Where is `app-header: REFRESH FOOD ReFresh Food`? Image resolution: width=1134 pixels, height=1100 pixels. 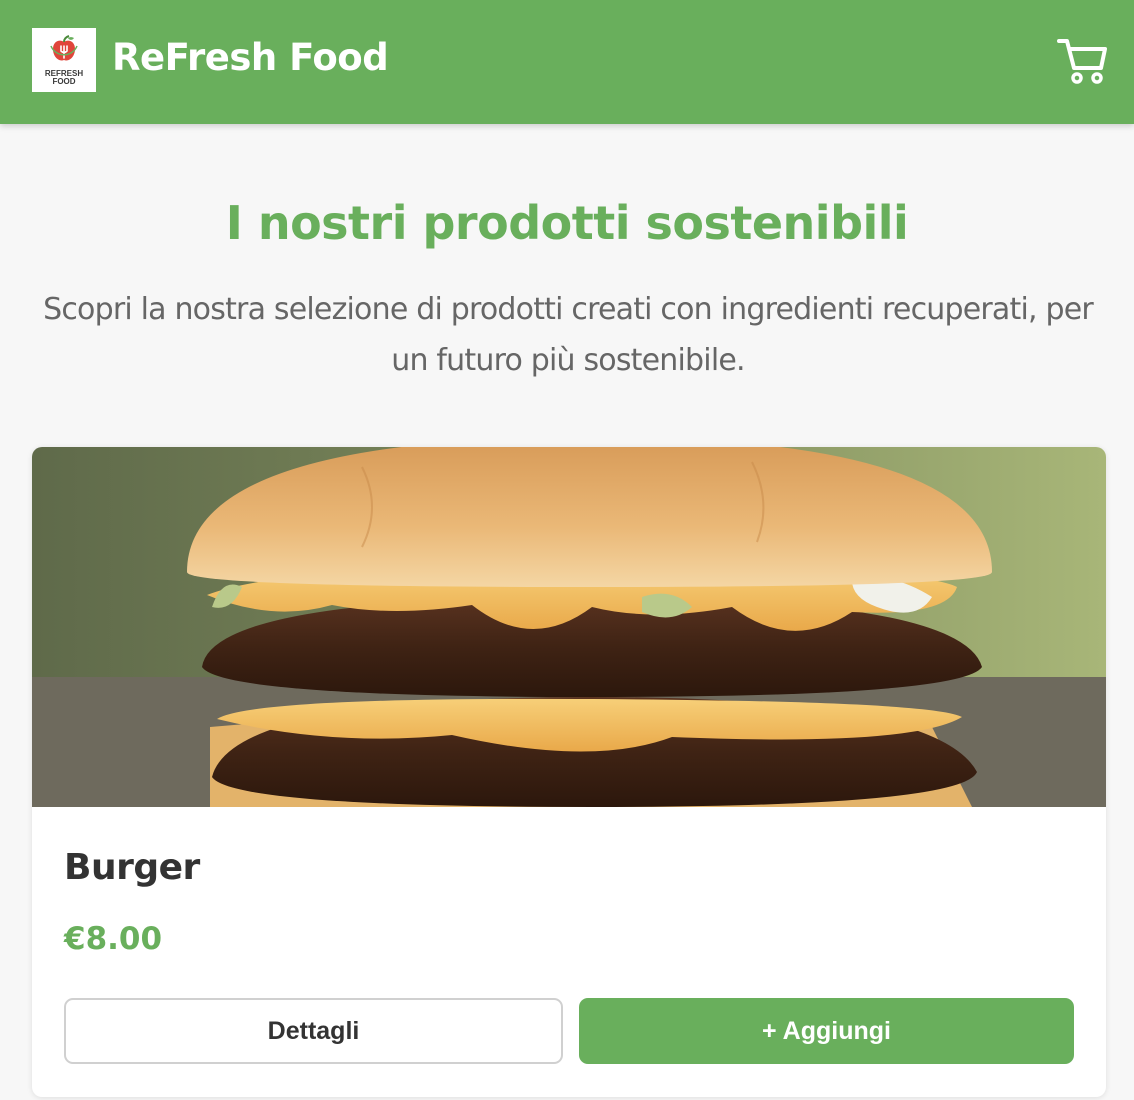
app-header: REFRESH FOOD ReFresh Food is located at coordinates (567, 62).